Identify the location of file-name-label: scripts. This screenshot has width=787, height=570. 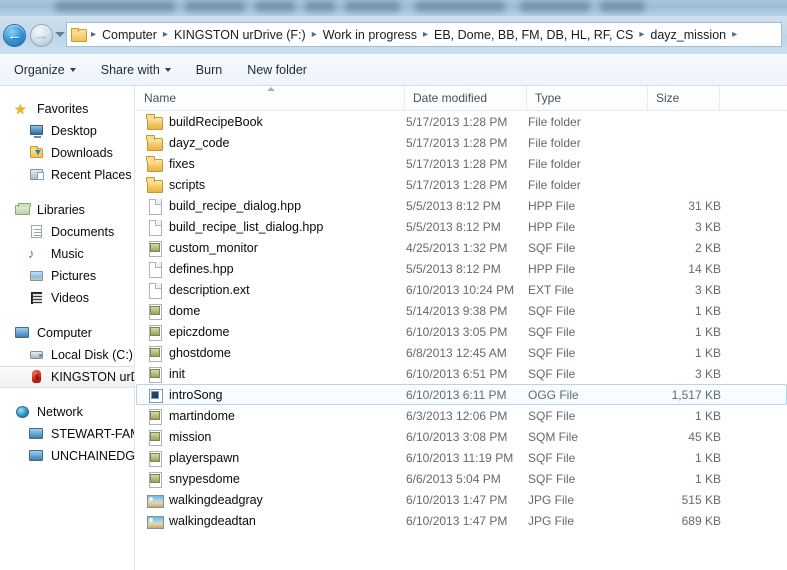
(187, 184).